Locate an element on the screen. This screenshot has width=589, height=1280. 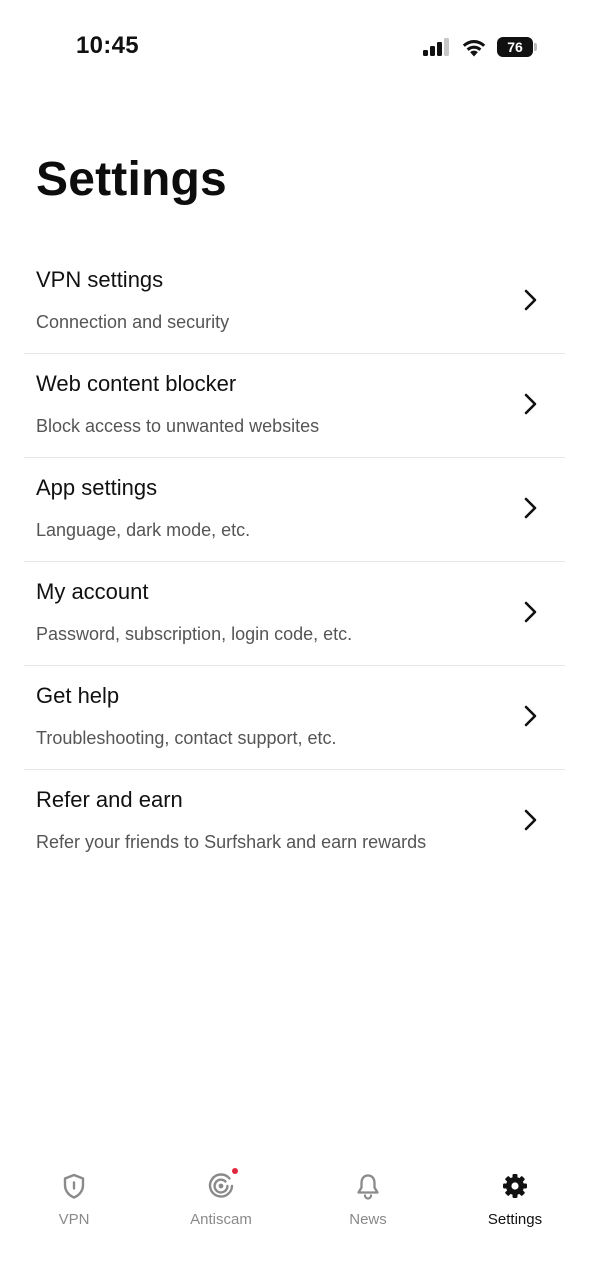
tab-vpn: VPN is located at coordinates (74, 1200).